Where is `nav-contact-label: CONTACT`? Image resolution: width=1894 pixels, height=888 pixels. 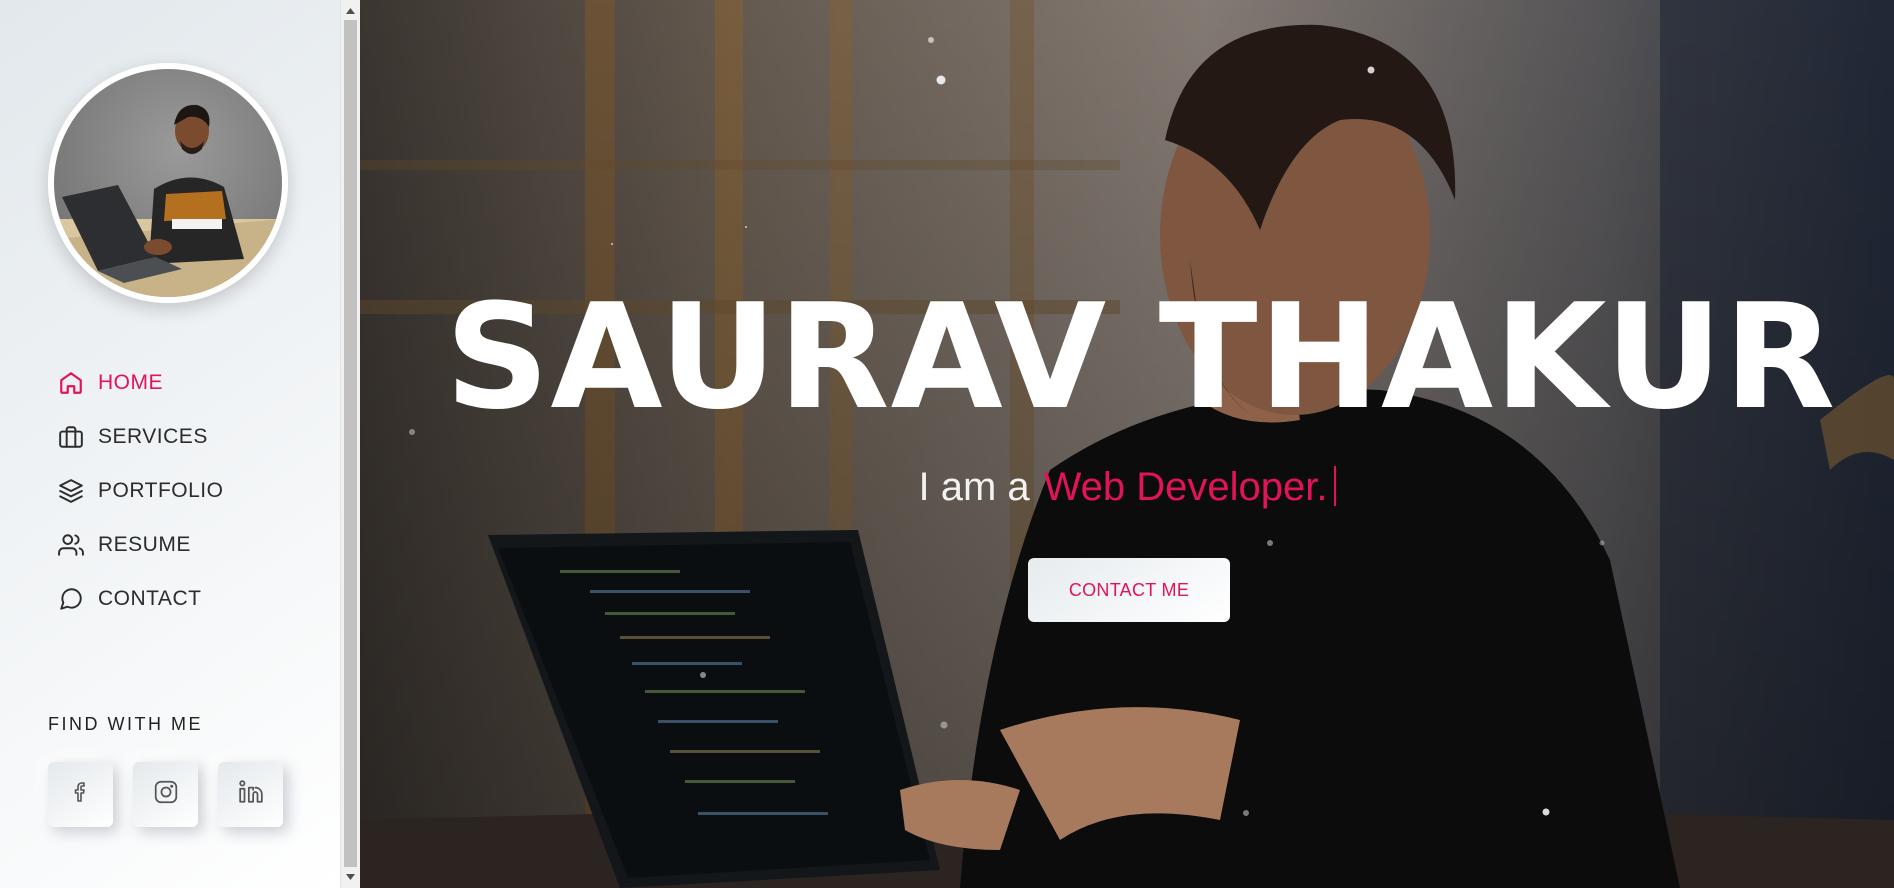
nav-contact-label: CONTACT is located at coordinates (150, 598).